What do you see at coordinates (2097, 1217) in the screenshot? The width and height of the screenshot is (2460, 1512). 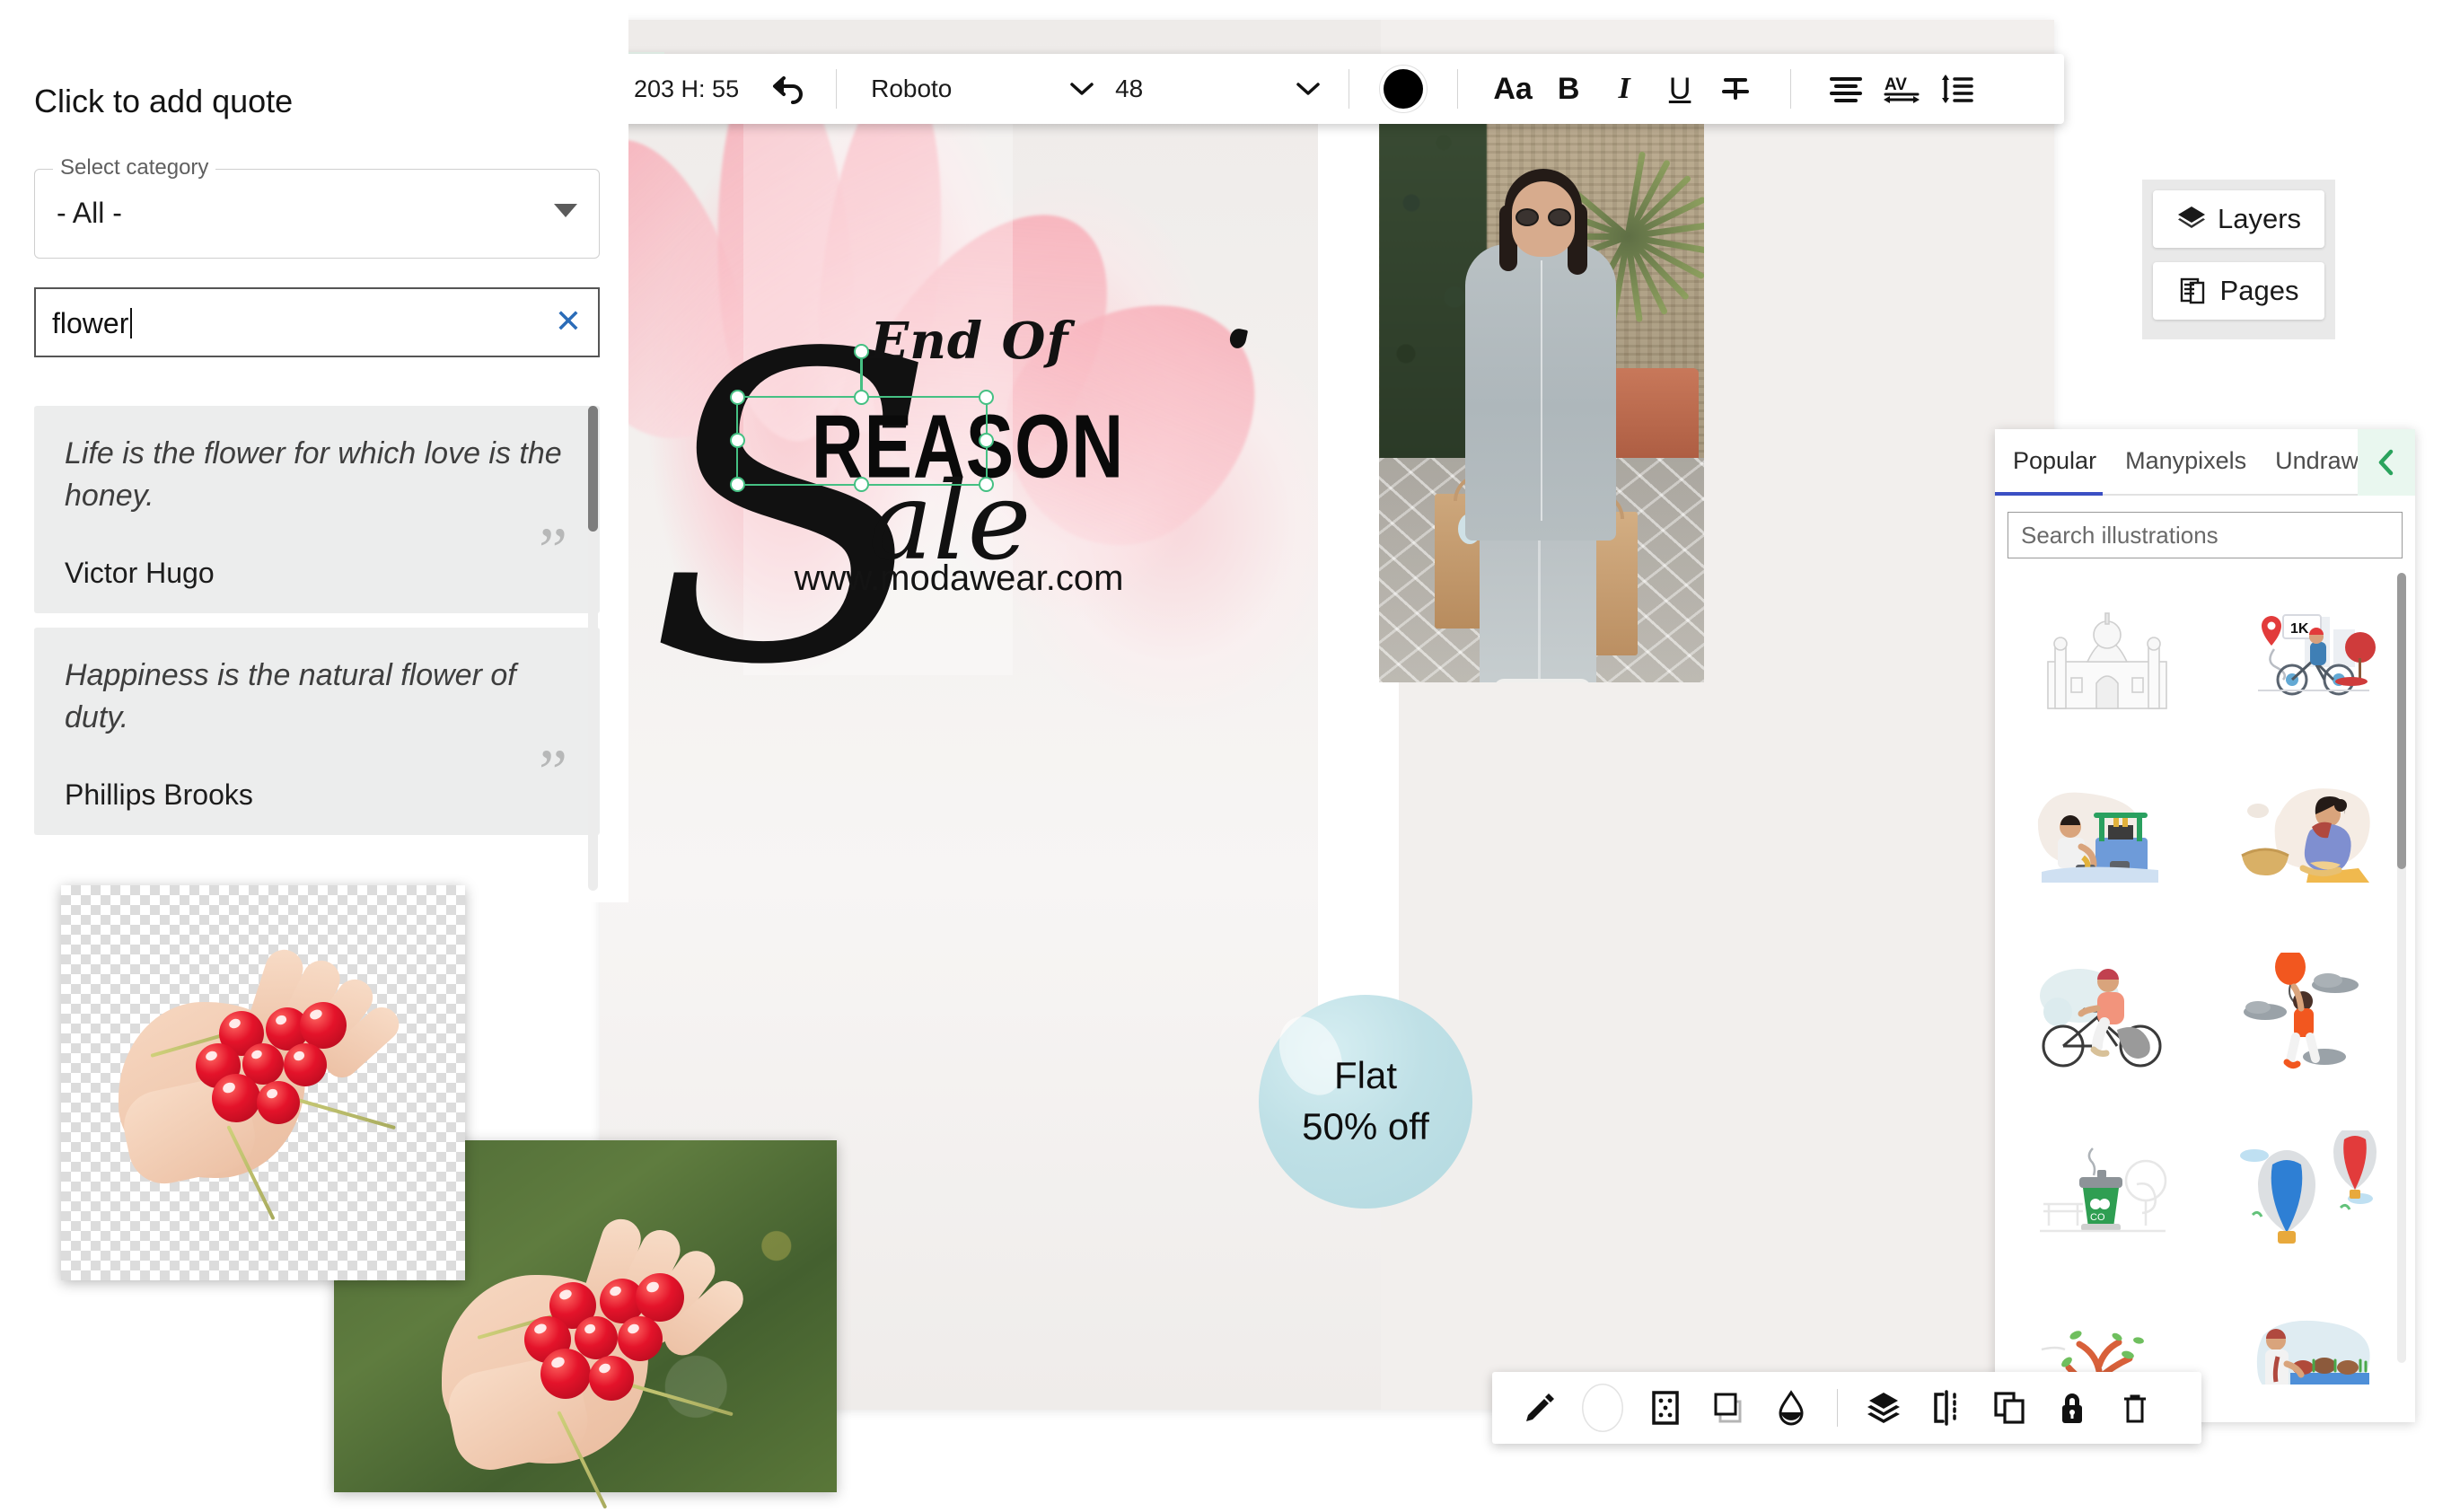 I see `svg-text: CO` at bounding box center [2097, 1217].